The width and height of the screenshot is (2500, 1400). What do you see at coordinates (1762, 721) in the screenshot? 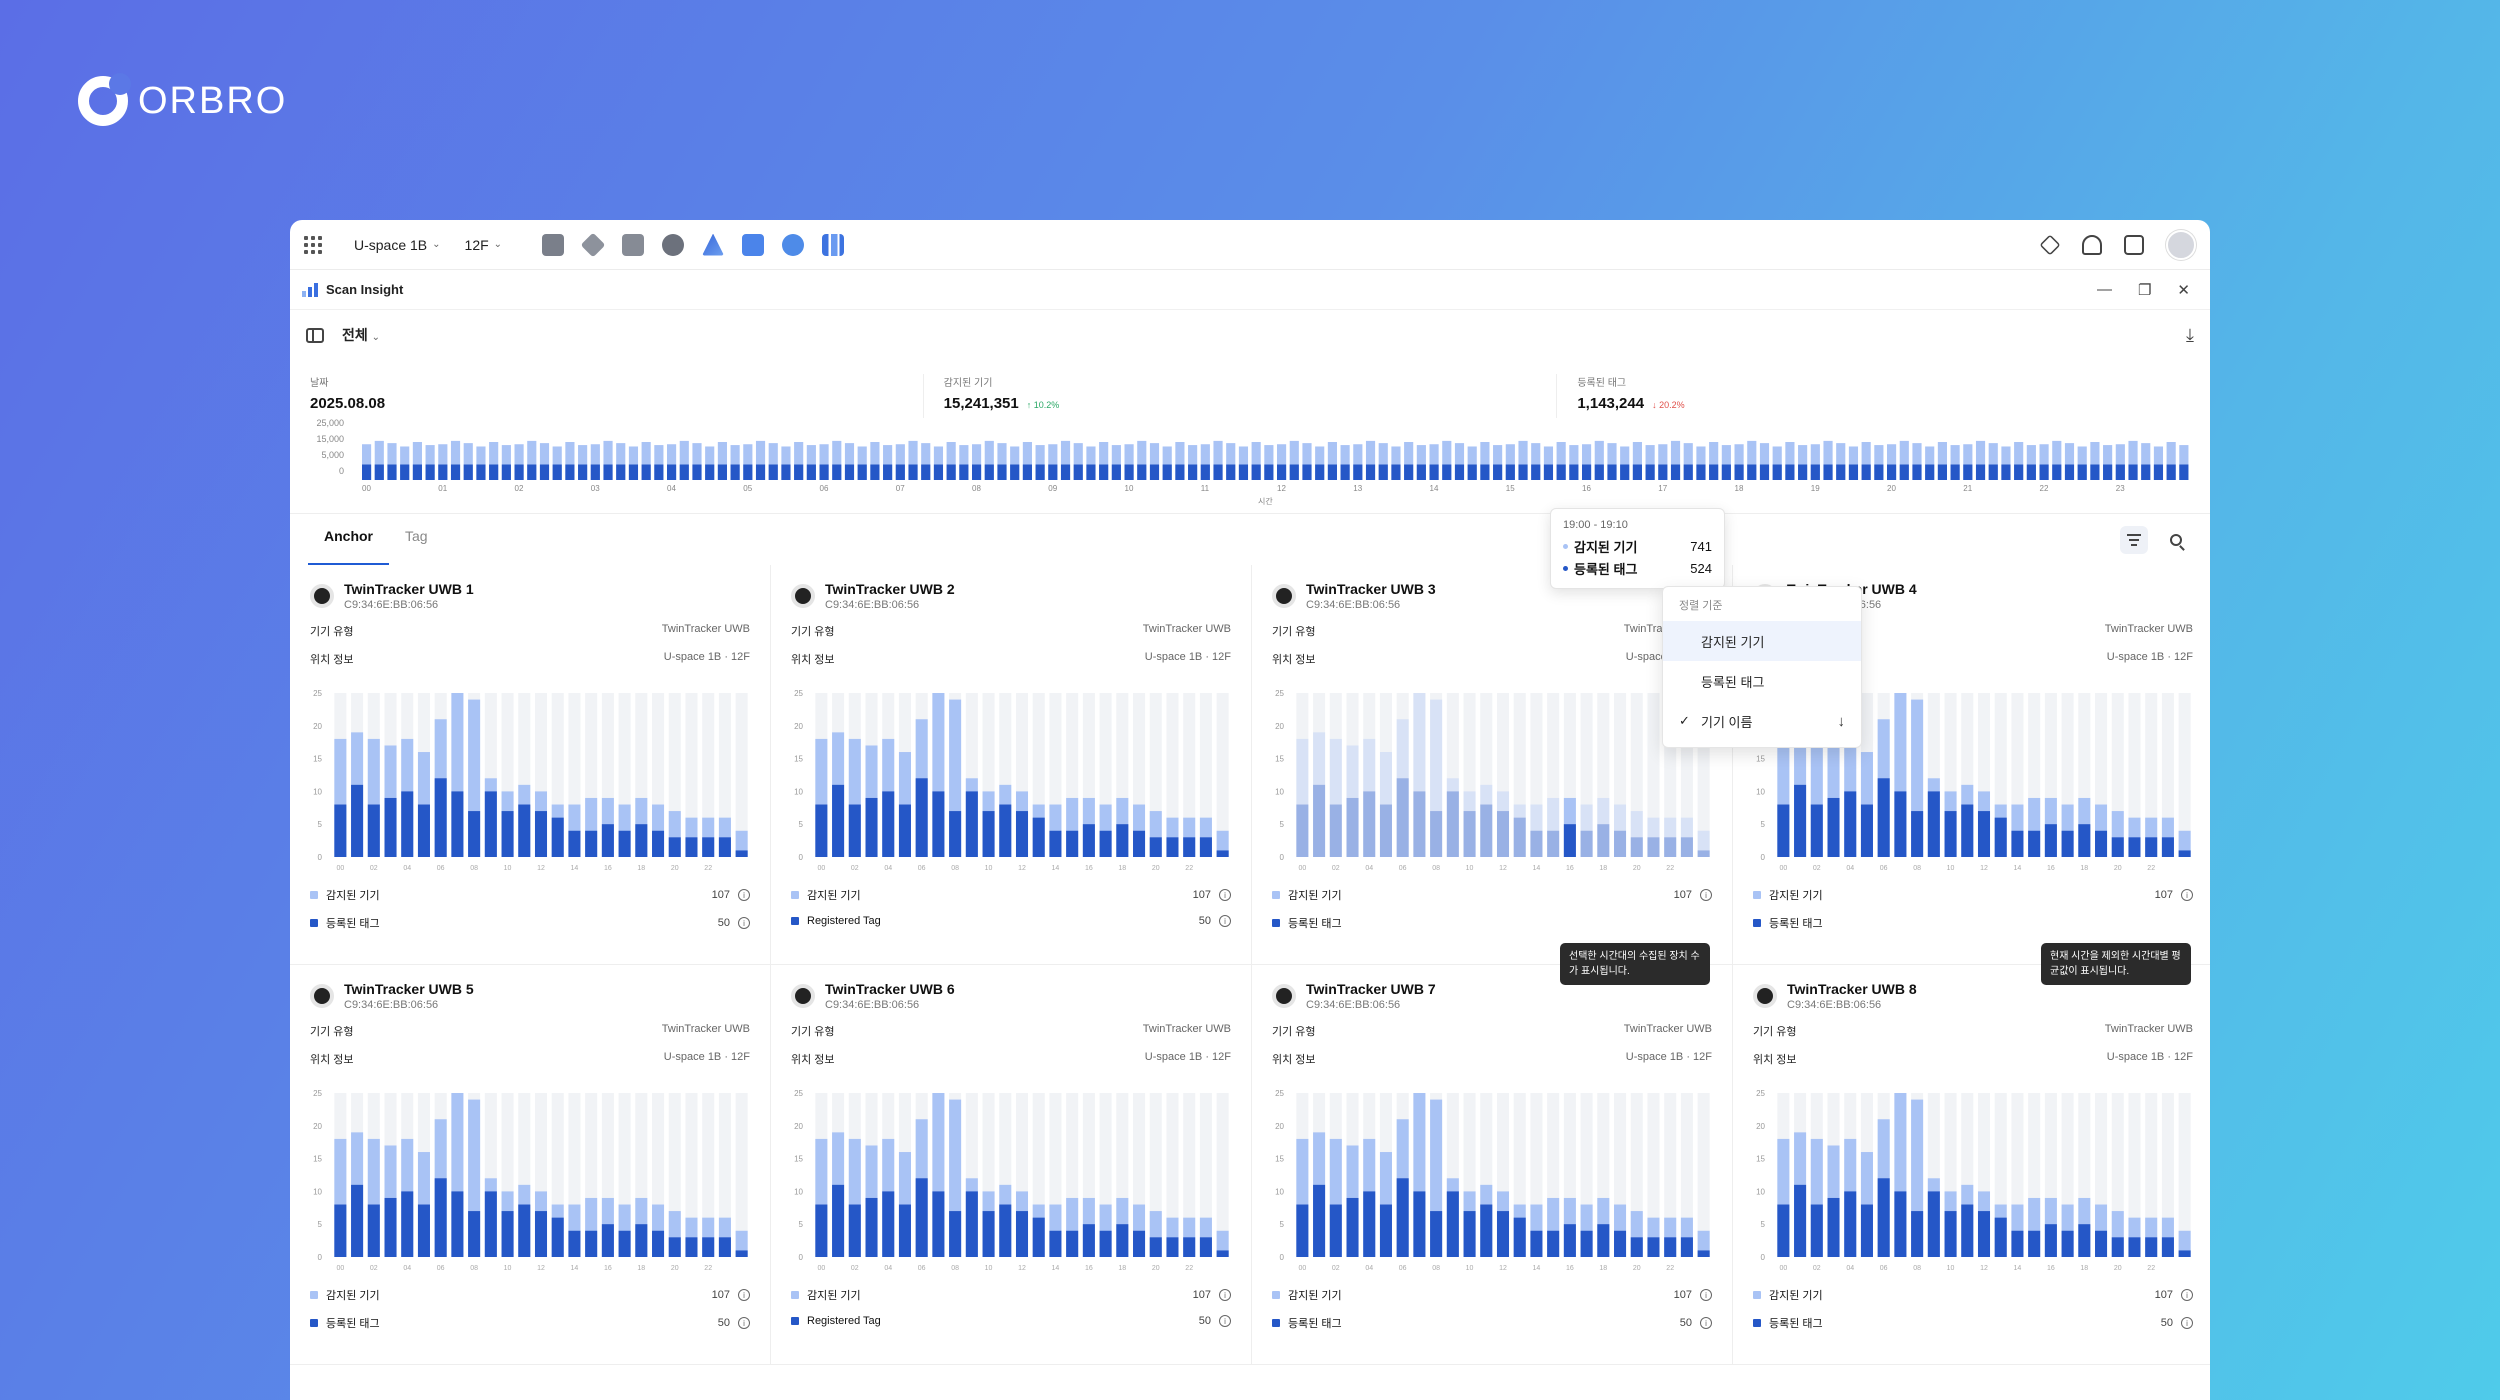
I see `sort-option-name: ✓ 기기 이름 ↓` at bounding box center [1762, 721].